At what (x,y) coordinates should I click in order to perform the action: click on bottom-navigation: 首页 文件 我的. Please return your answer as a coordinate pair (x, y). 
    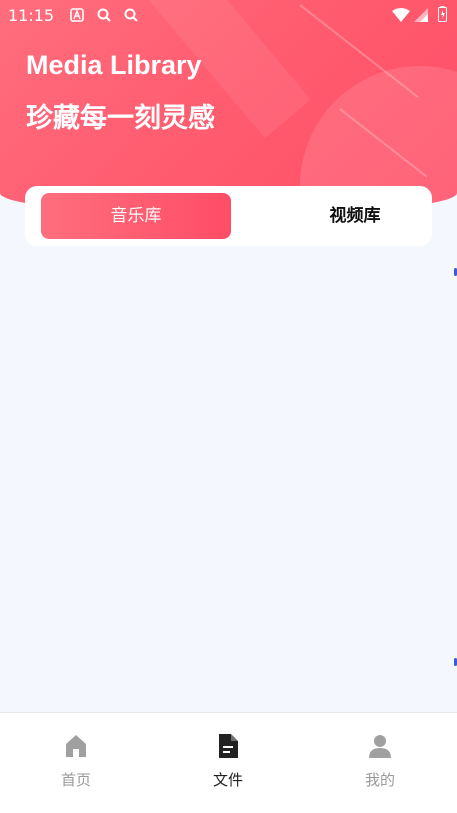
    Looking at the image, I should click on (228, 762).